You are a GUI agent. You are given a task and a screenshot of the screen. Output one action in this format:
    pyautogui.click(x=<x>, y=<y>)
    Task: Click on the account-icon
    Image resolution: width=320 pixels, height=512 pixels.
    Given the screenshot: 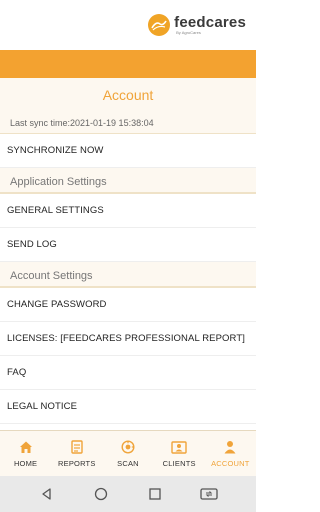 What is the action you would take?
    pyautogui.click(x=230, y=447)
    